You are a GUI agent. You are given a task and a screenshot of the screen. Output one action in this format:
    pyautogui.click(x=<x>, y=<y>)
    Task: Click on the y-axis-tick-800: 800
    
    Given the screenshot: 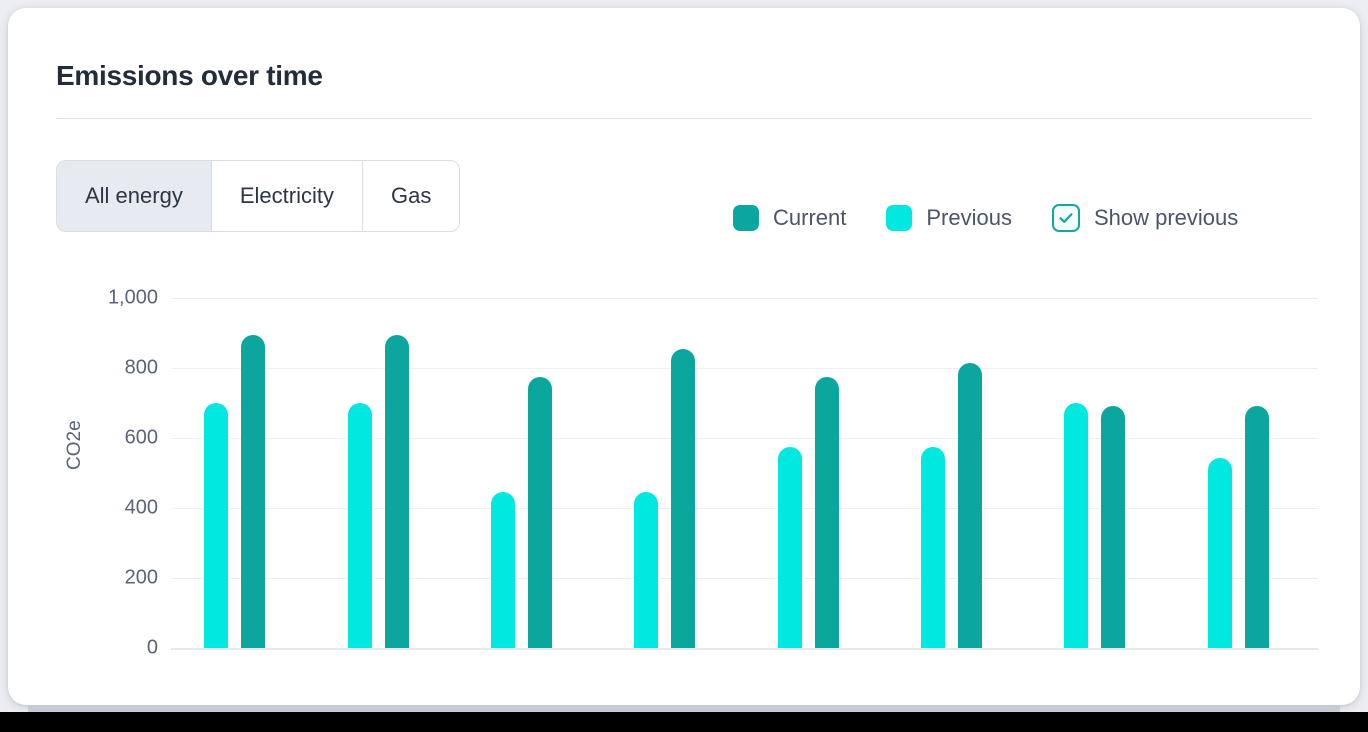 What is the action you would take?
    pyautogui.click(x=141, y=367)
    